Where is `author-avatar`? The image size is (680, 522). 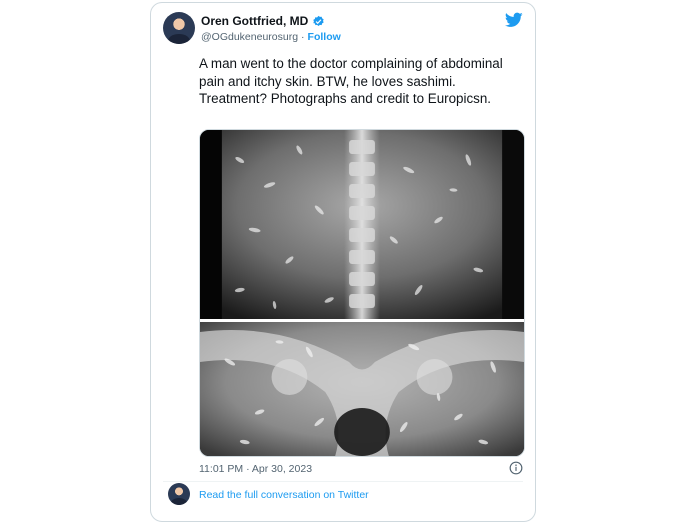
author-avatar is located at coordinates (179, 28).